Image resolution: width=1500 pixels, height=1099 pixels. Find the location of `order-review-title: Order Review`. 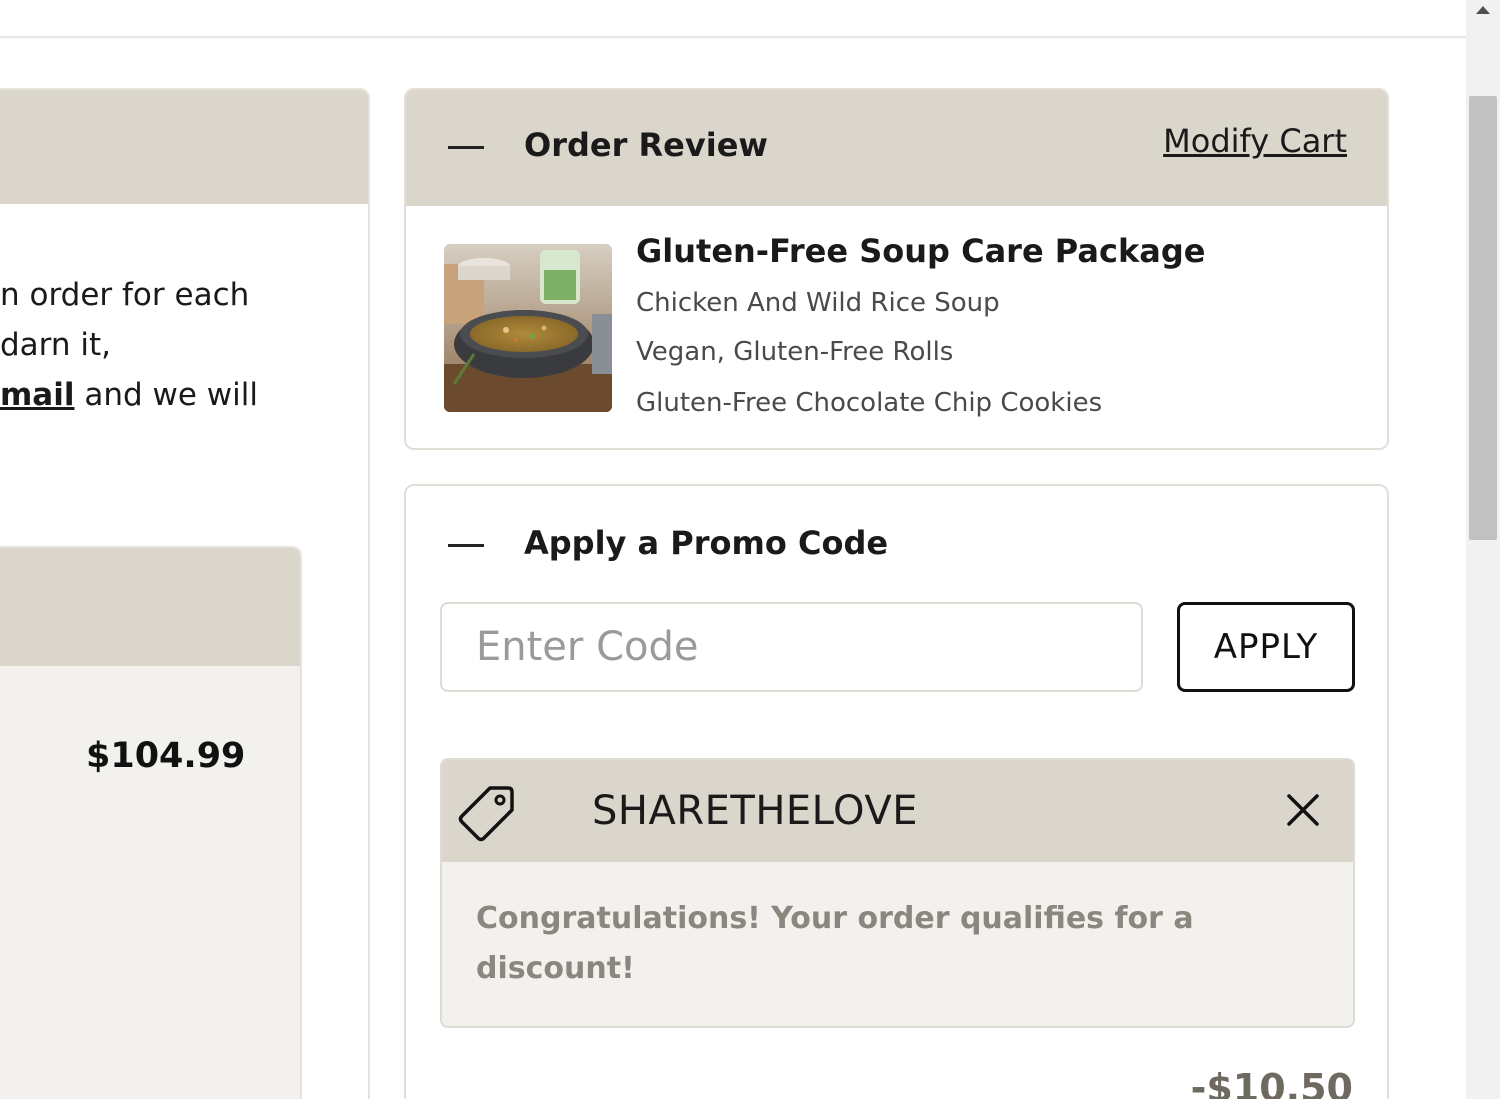

order-review-title: Order Review is located at coordinates (646, 145).